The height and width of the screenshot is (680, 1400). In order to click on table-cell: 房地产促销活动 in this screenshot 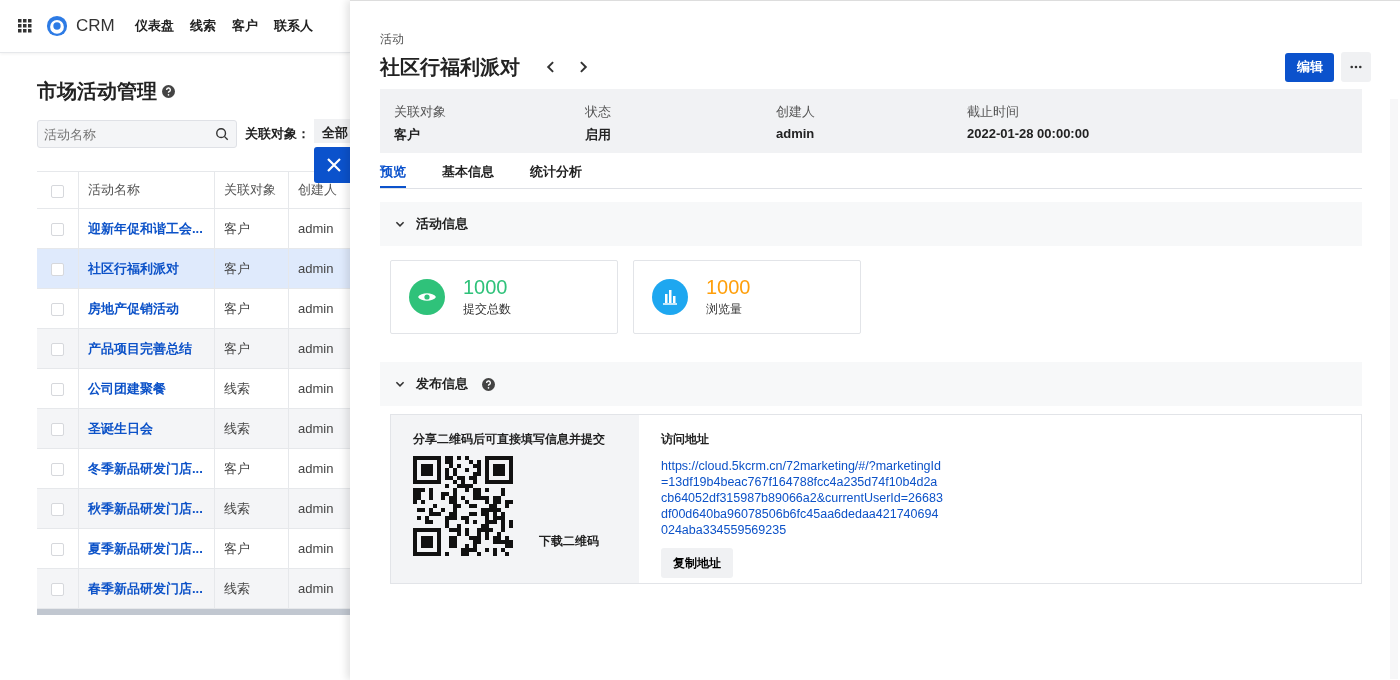, I will do `click(146, 308)`.